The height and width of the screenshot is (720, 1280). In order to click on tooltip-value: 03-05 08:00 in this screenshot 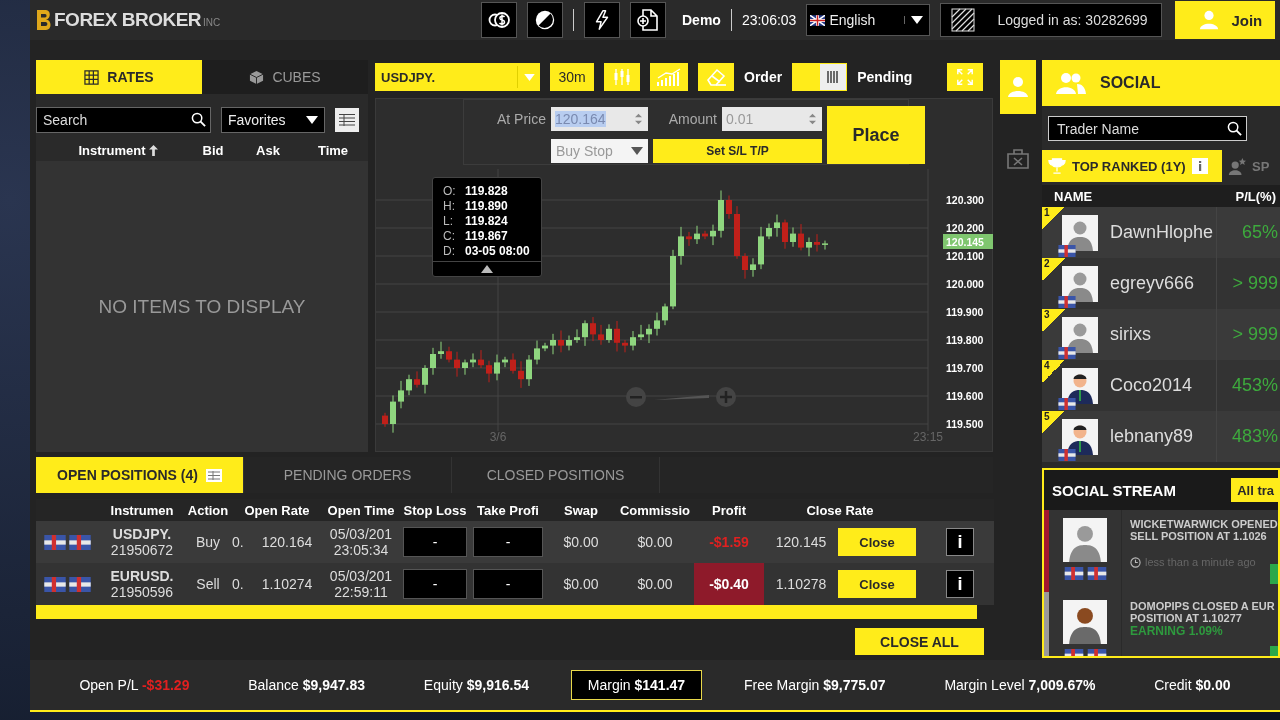, I will do `click(497, 250)`.